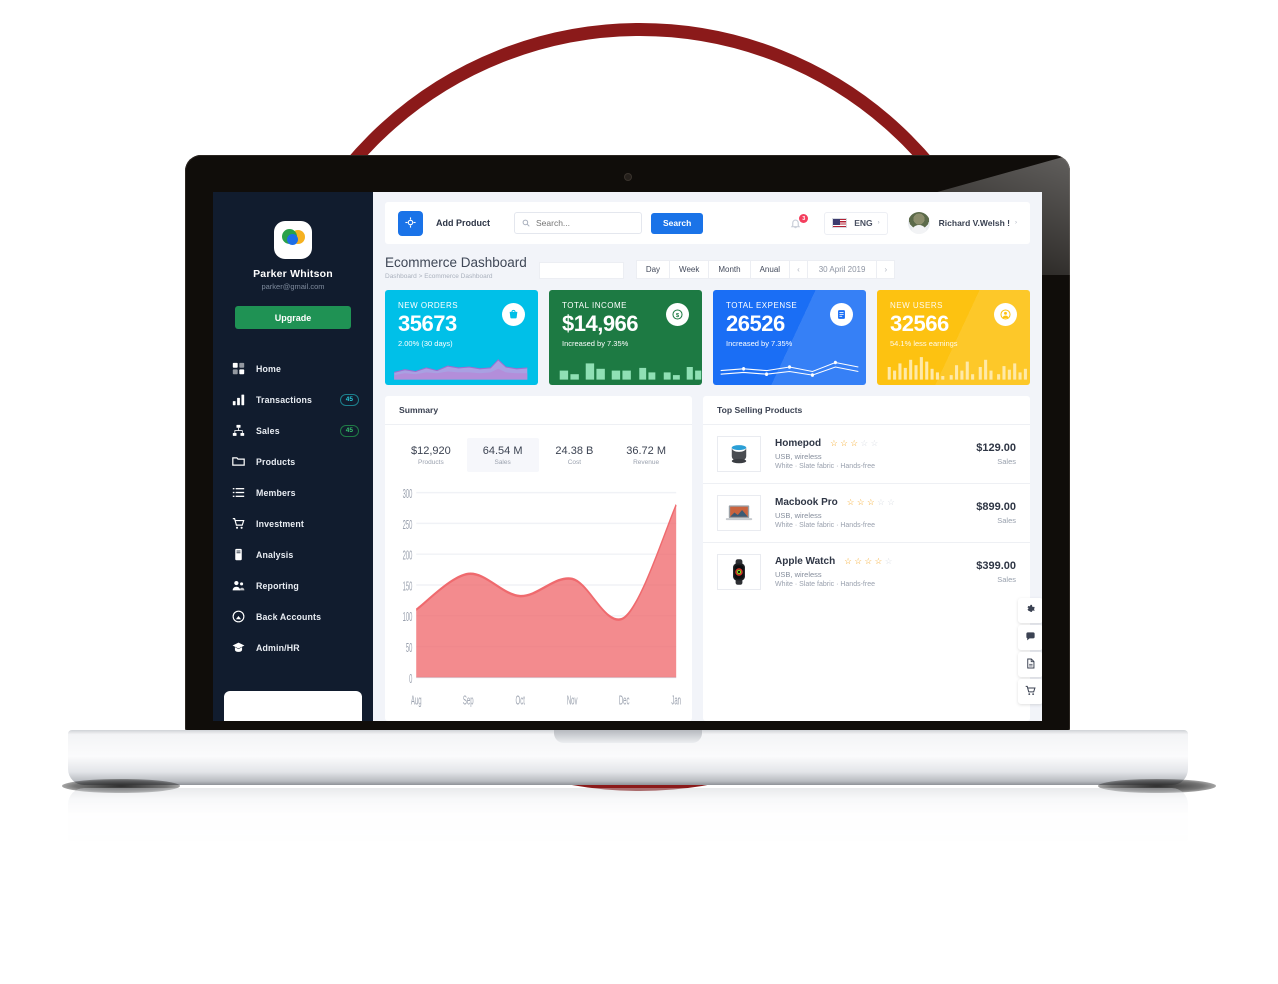 Image resolution: width=1278 pixels, height=984 pixels. I want to click on sidebar-bottom-card, so click(293, 706).